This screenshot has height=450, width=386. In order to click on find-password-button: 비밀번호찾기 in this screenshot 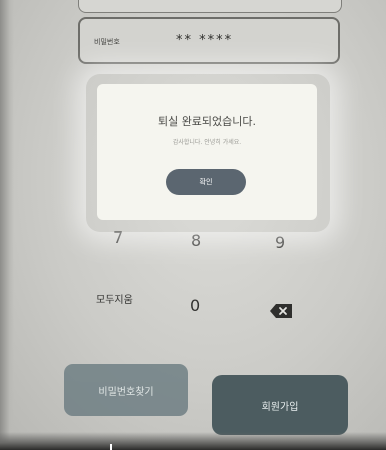, I will do `click(126, 390)`.